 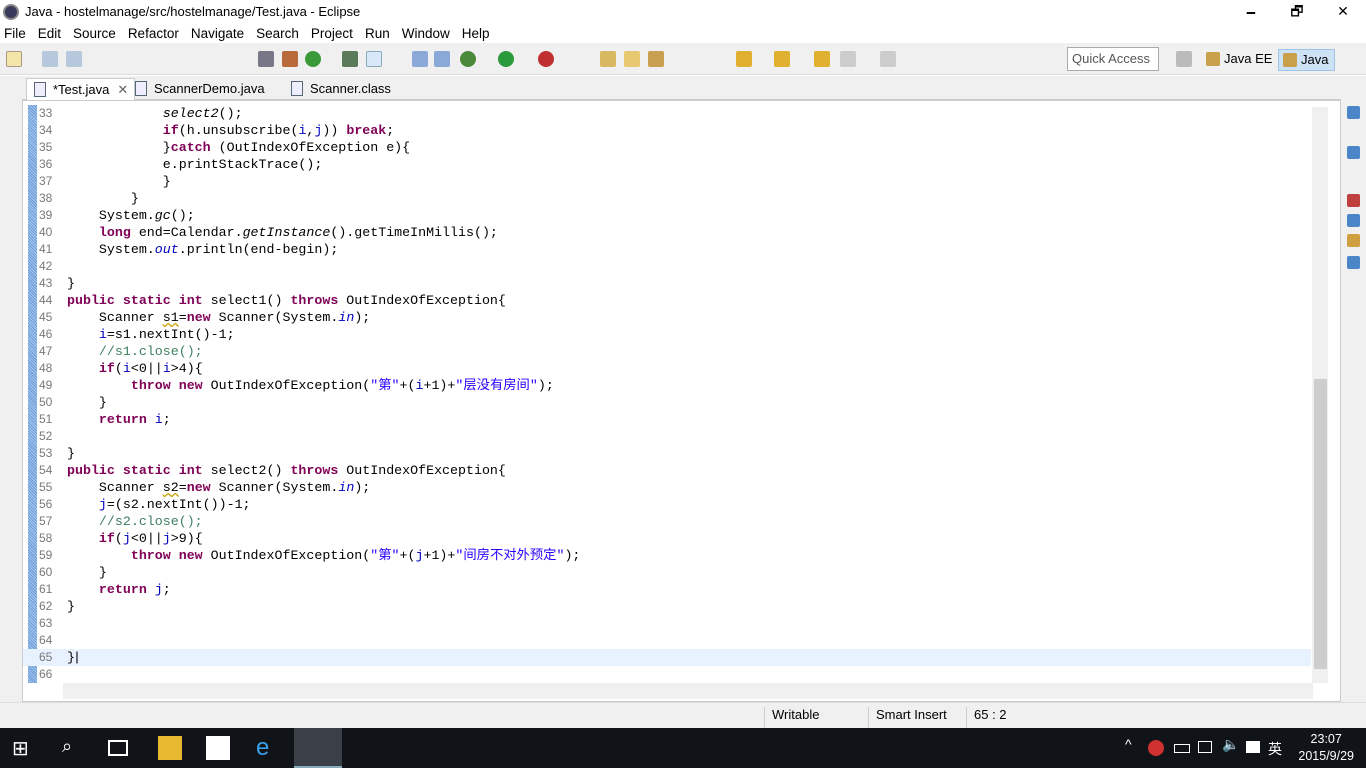 I want to click on code-line: 60 }, so click(x=667, y=572).